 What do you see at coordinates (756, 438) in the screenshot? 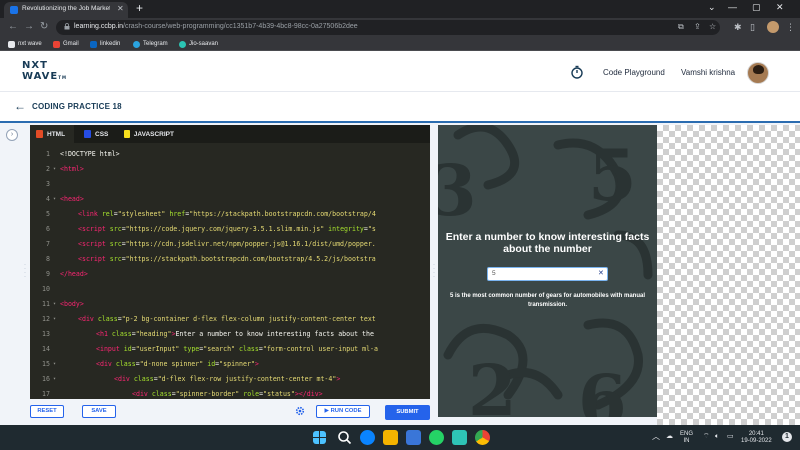
I see `clock: 20:41 19-09-2022` at bounding box center [756, 438].